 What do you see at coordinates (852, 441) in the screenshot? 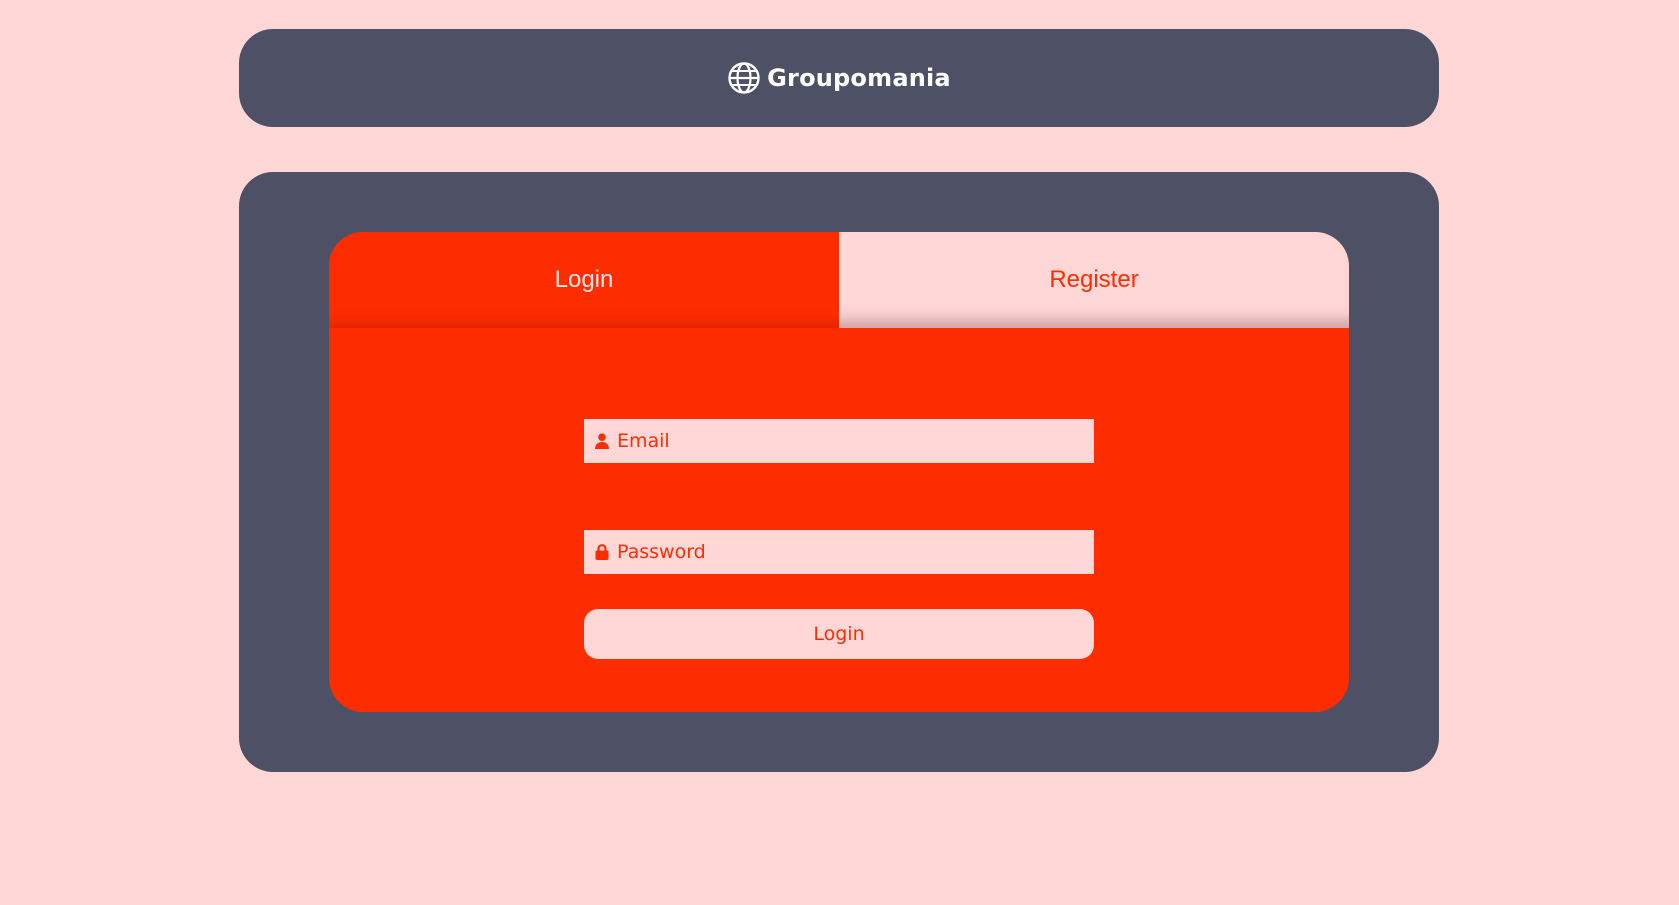
I see `email-input` at bounding box center [852, 441].